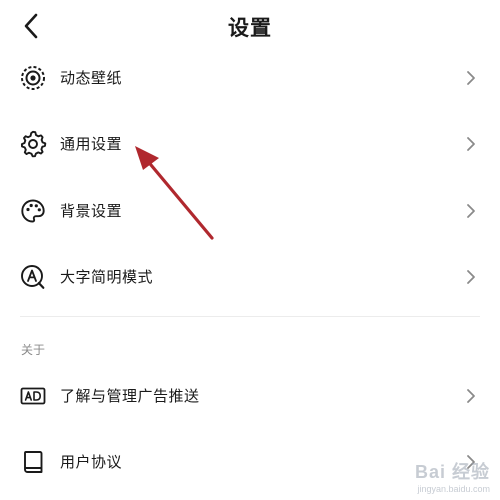  What do you see at coordinates (250, 277) in the screenshot?
I see `settings-item-large-text-mode: 大字简明模式` at bounding box center [250, 277].